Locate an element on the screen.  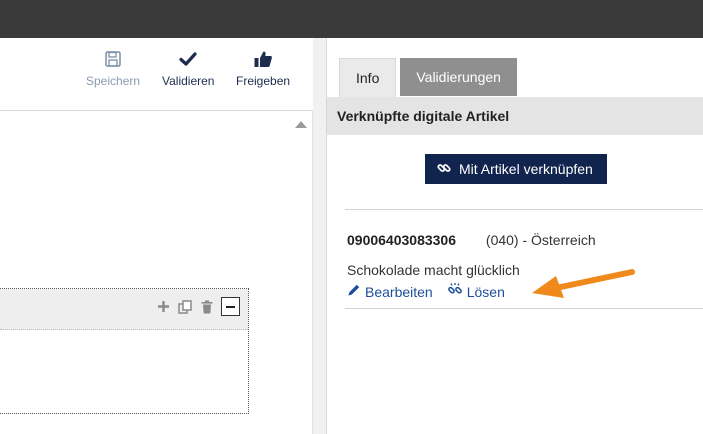
copy-icon is located at coordinates (185, 307).